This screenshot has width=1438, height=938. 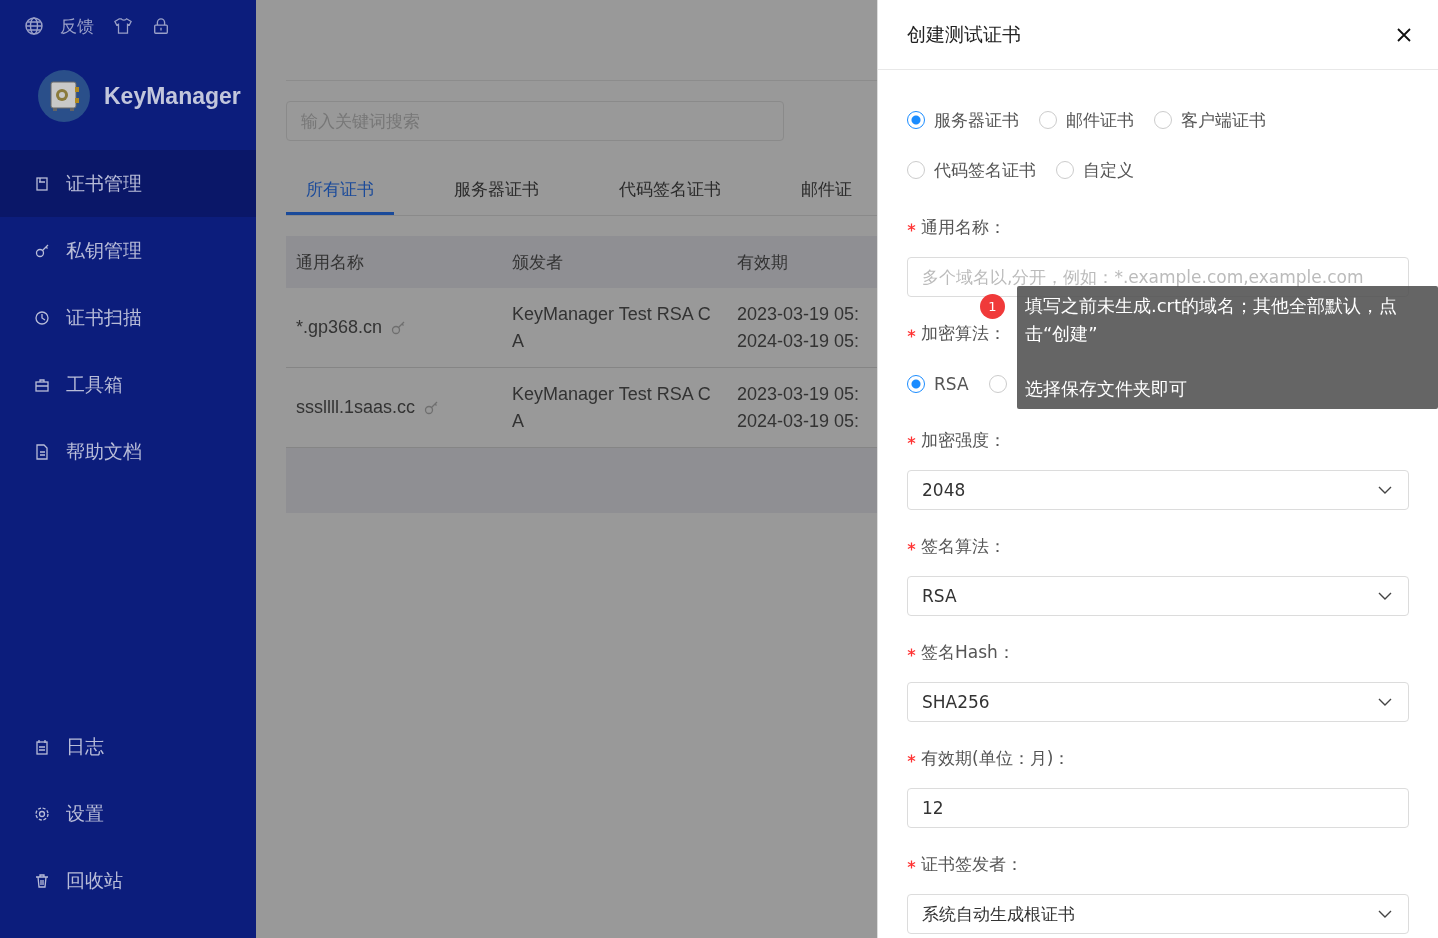 I want to click on table-cell: *.gp368.cn, so click(x=339, y=327).